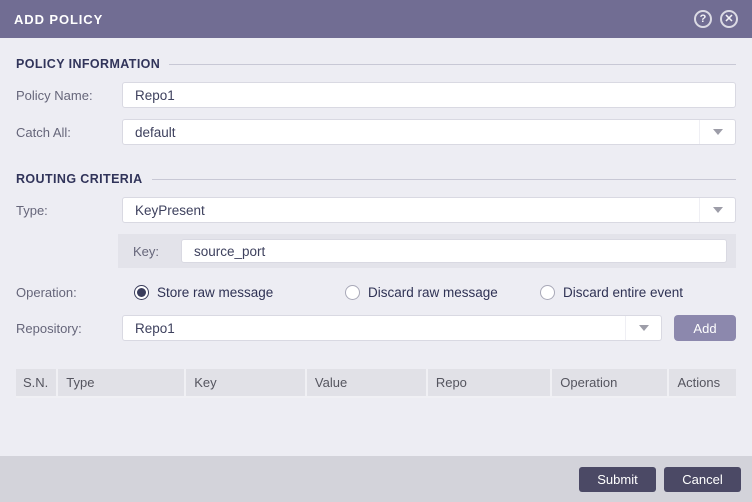 Image resolution: width=752 pixels, height=502 pixels. What do you see at coordinates (617, 479) in the screenshot?
I see `submit-button: Submit` at bounding box center [617, 479].